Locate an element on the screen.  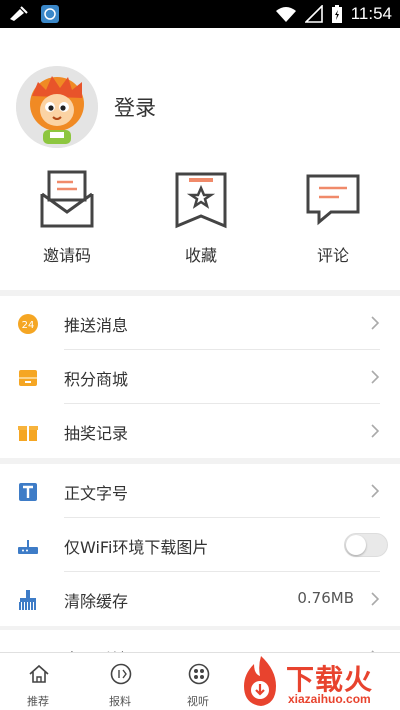
signal-icon is located at coordinates (313, 14).